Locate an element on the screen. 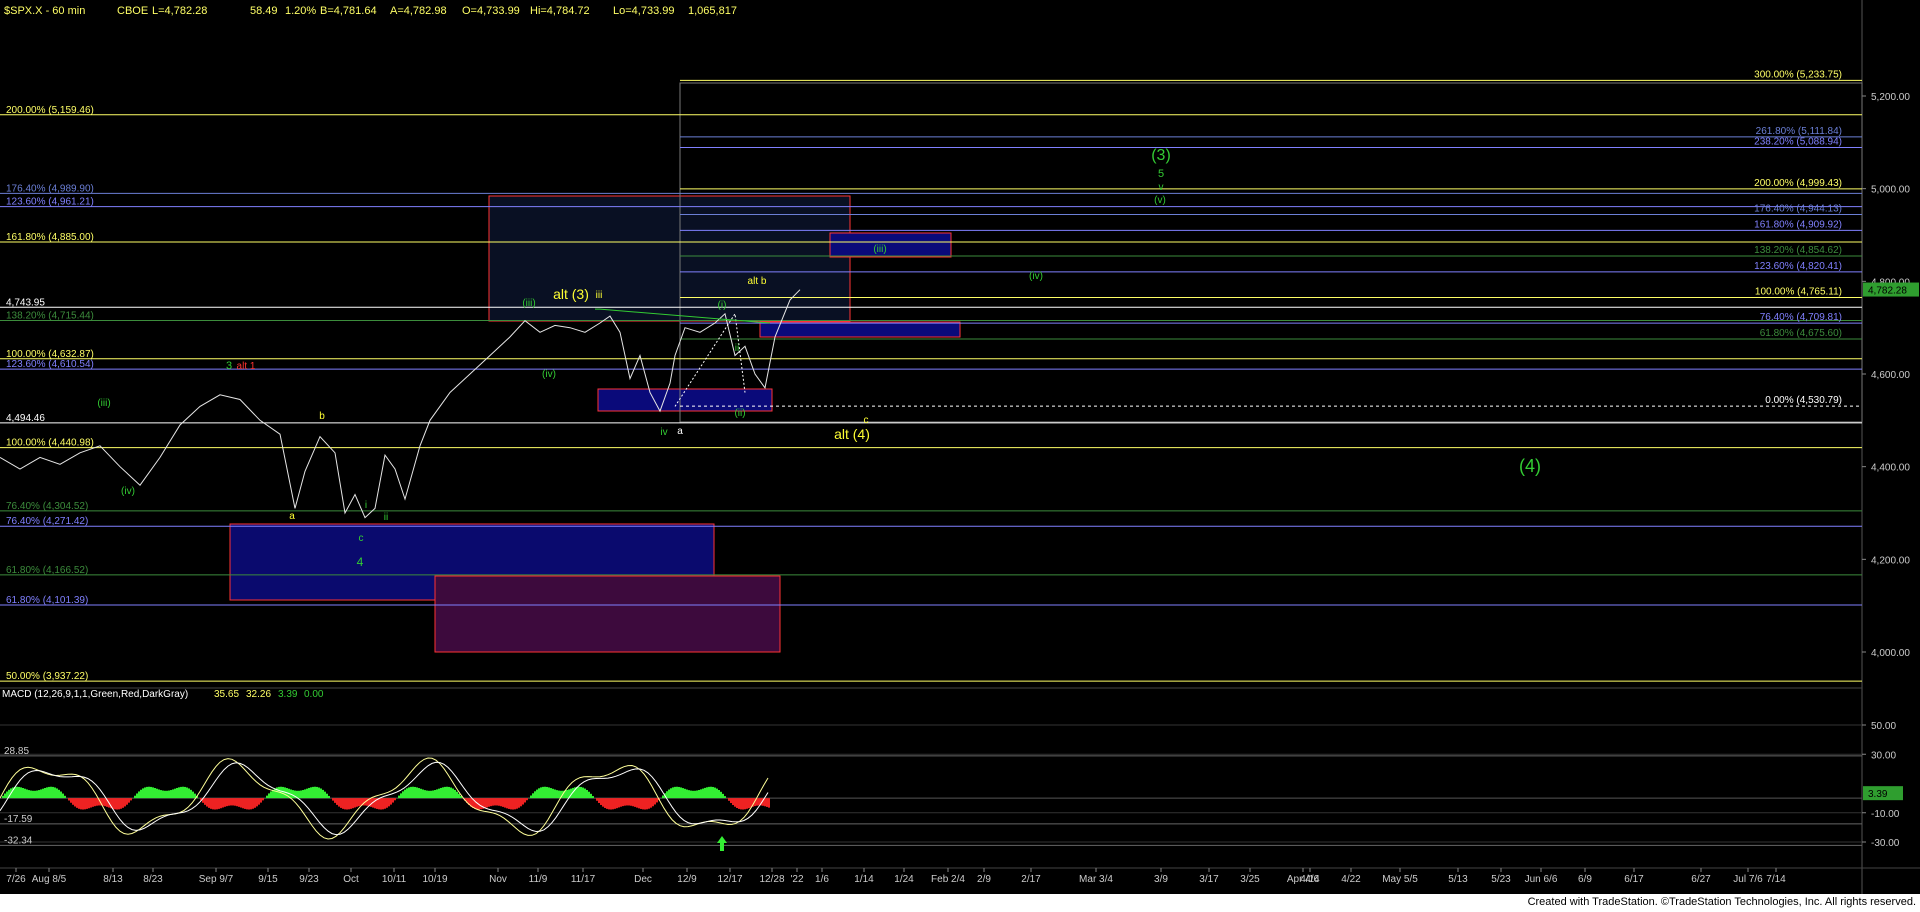 The height and width of the screenshot is (912, 1920). price-tick-label: 4,200.00 is located at coordinates (1890, 560).